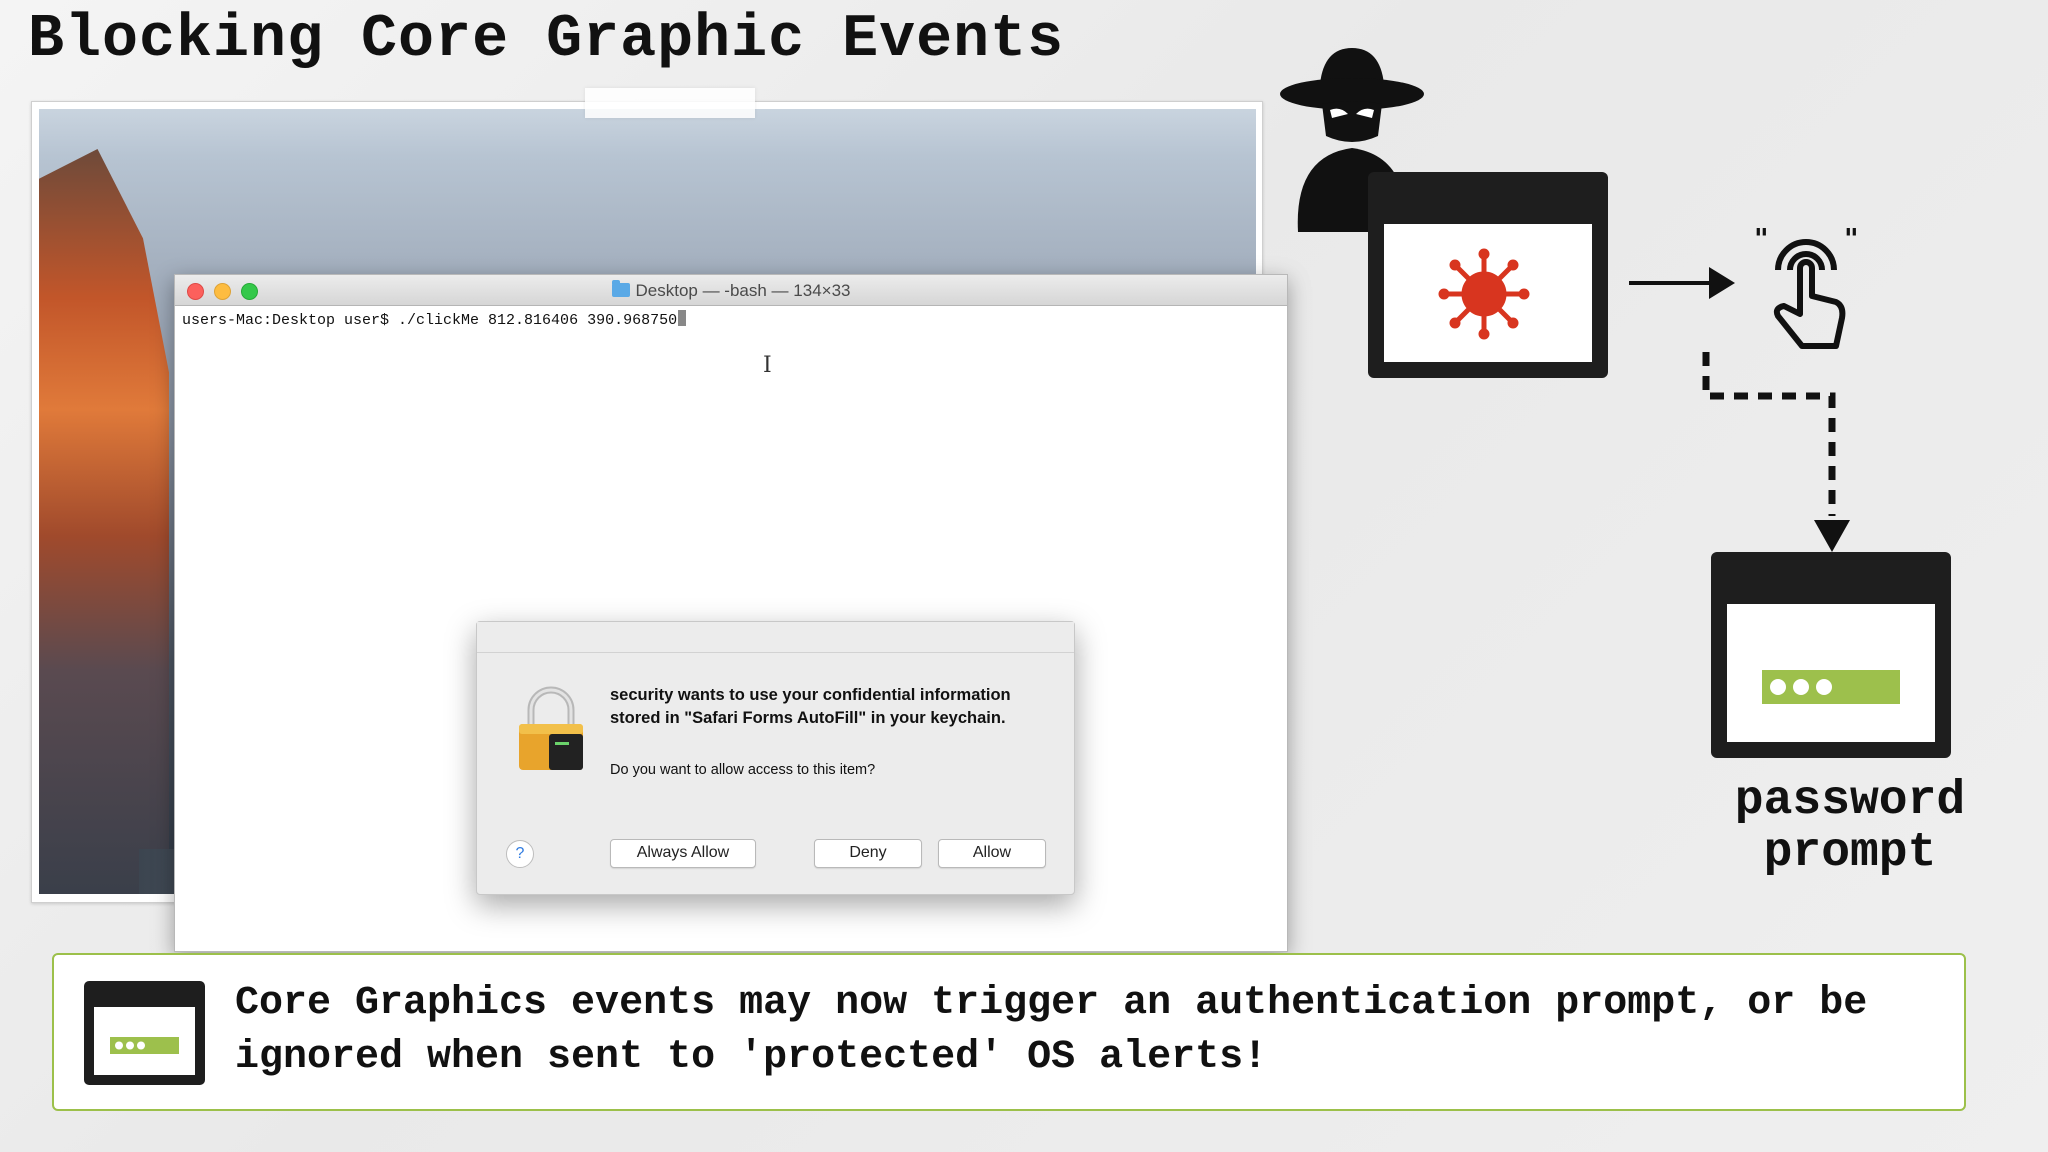 The height and width of the screenshot is (1152, 2048). What do you see at coordinates (104, 521) in the screenshot?
I see `wallpaper-mountain` at bounding box center [104, 521].